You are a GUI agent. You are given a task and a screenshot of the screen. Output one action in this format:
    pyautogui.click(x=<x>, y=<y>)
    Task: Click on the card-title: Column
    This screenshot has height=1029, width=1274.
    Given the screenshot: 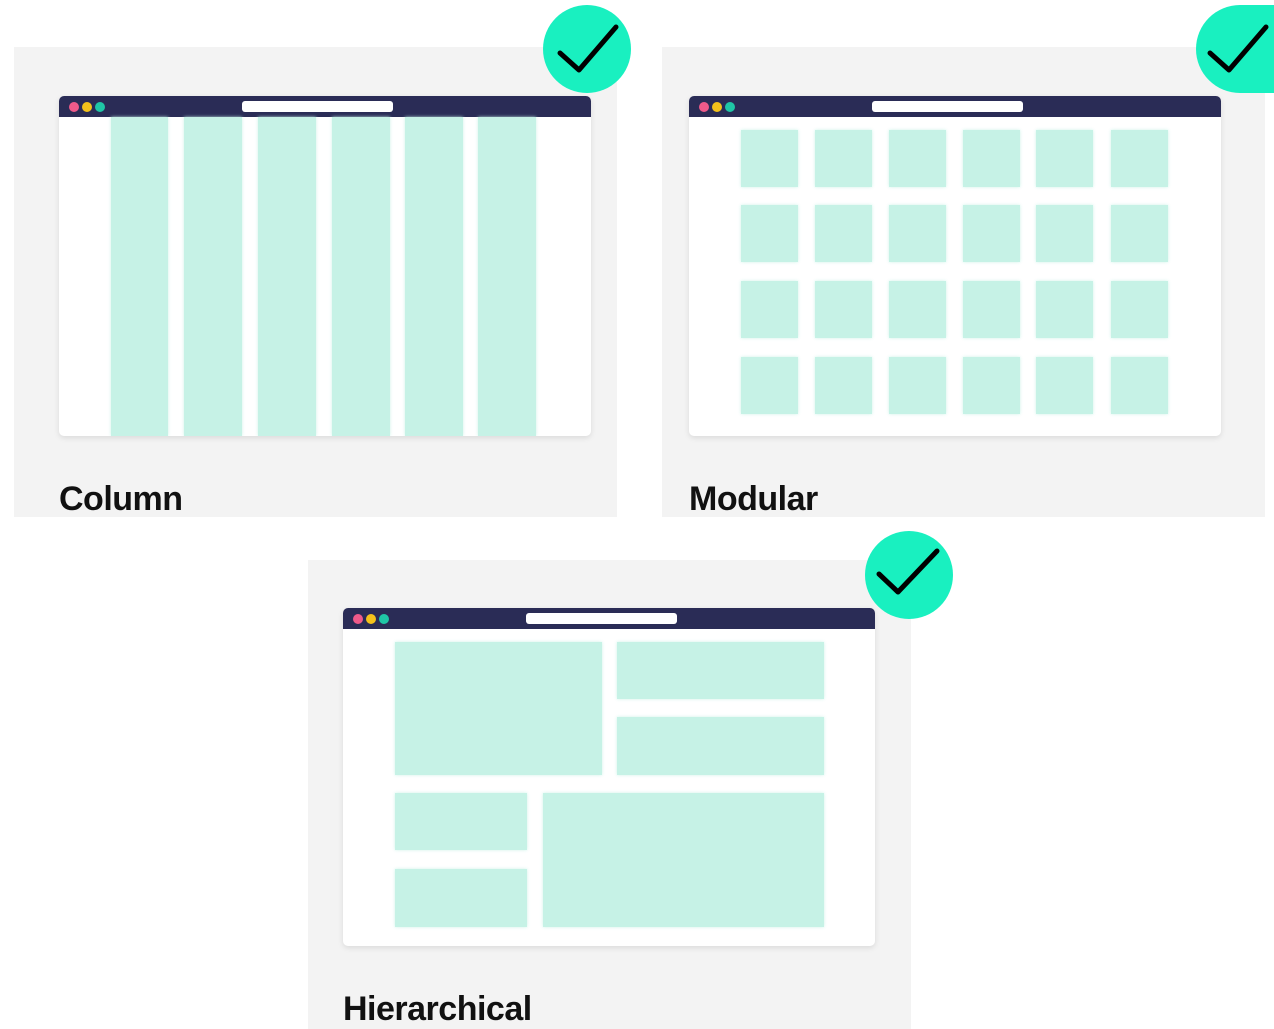 What is the action you would take?
    pyautogui.click(x=121, y=499)
    